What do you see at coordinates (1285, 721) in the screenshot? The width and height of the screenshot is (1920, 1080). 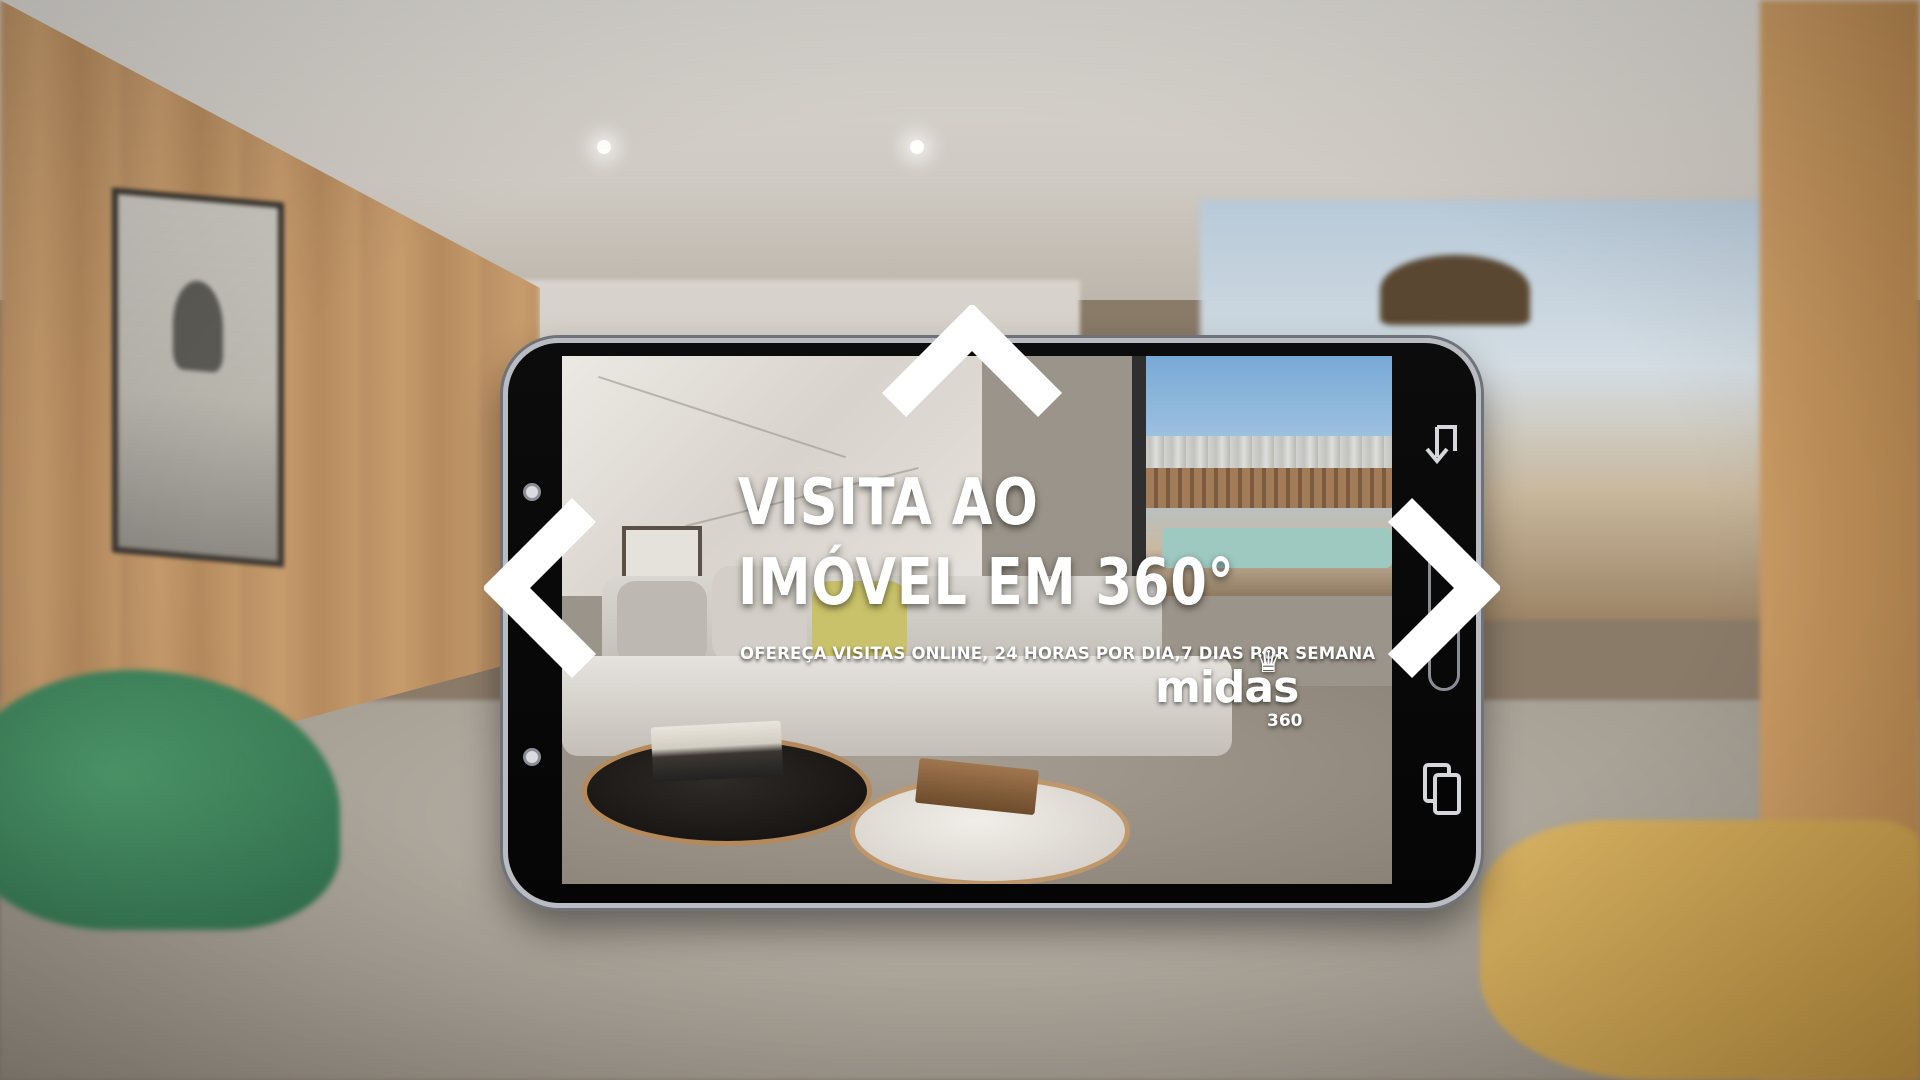 I see `logo-suffix: 360` at bounding box center [1285, 721].